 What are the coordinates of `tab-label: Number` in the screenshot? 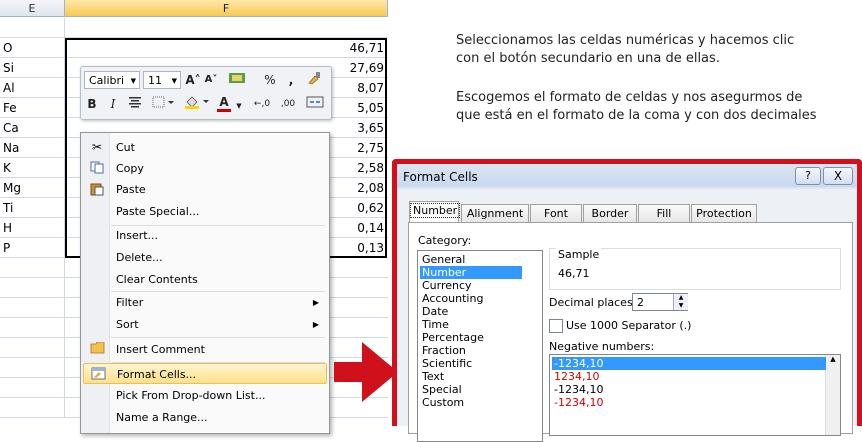 It's located at (435, 210).